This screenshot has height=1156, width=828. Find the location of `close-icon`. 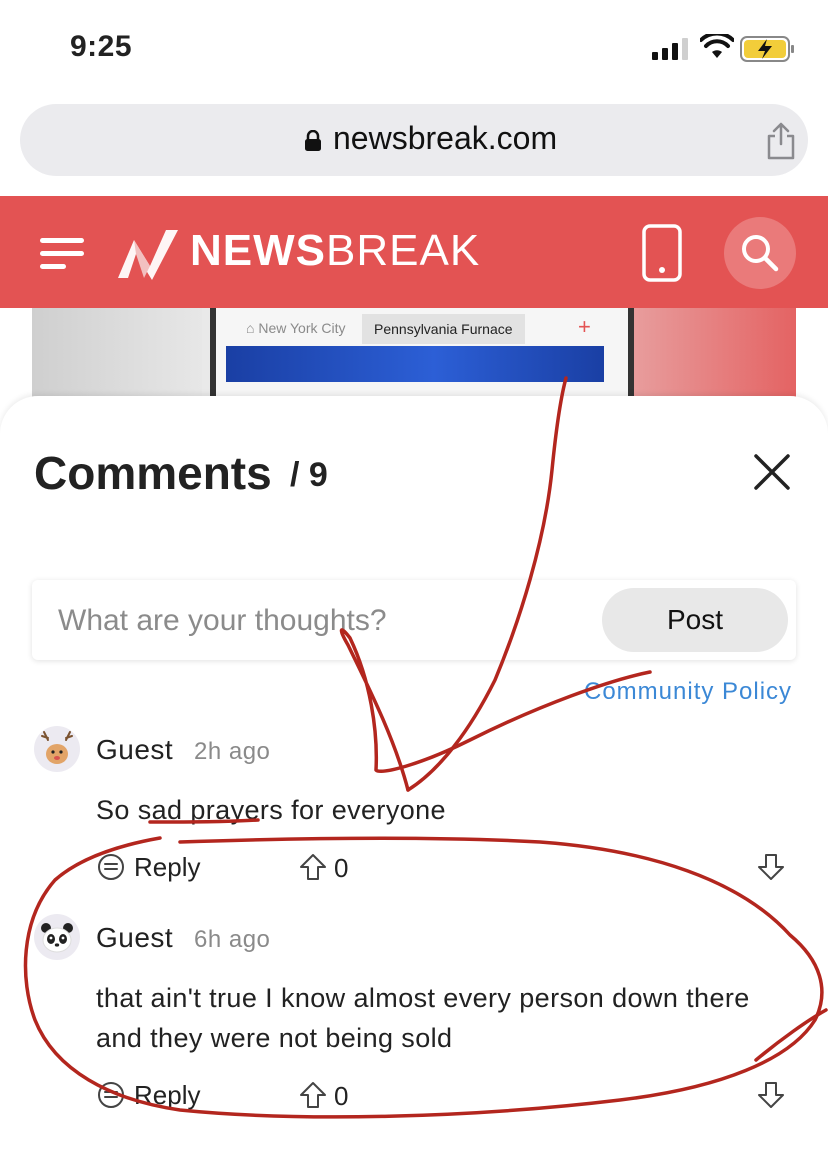

close-icon is located at coordinates (772, 472).